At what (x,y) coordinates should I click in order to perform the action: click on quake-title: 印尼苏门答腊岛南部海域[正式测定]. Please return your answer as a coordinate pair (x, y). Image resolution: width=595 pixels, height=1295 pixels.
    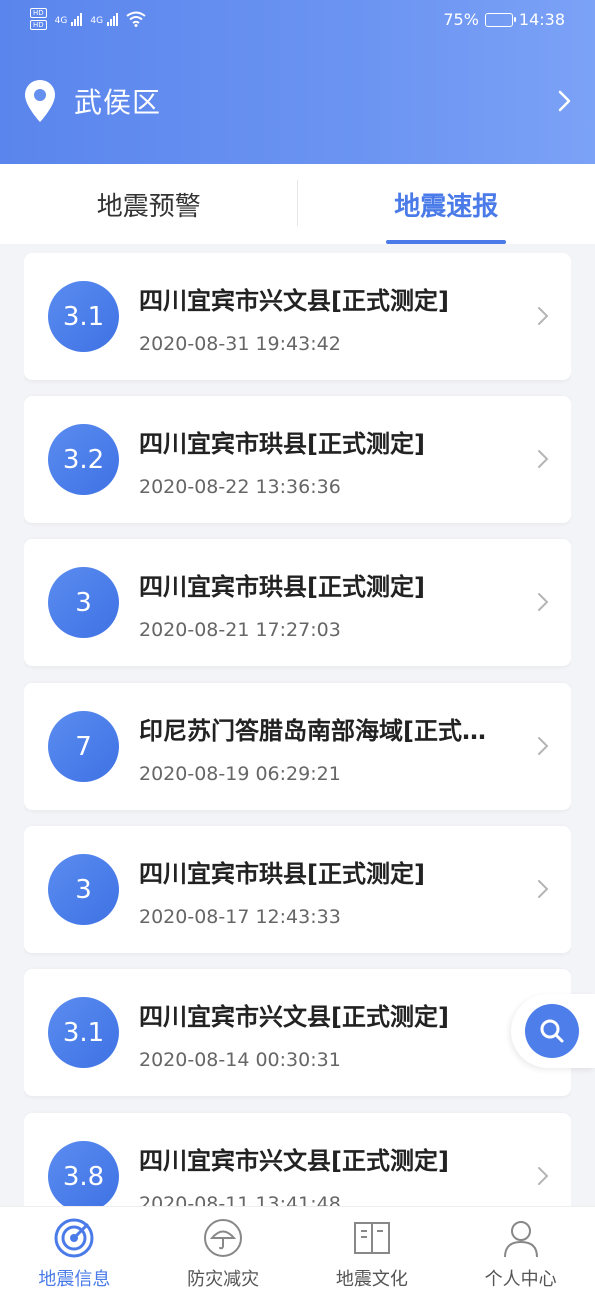
    Looking at the image, I should click on (319, 731).